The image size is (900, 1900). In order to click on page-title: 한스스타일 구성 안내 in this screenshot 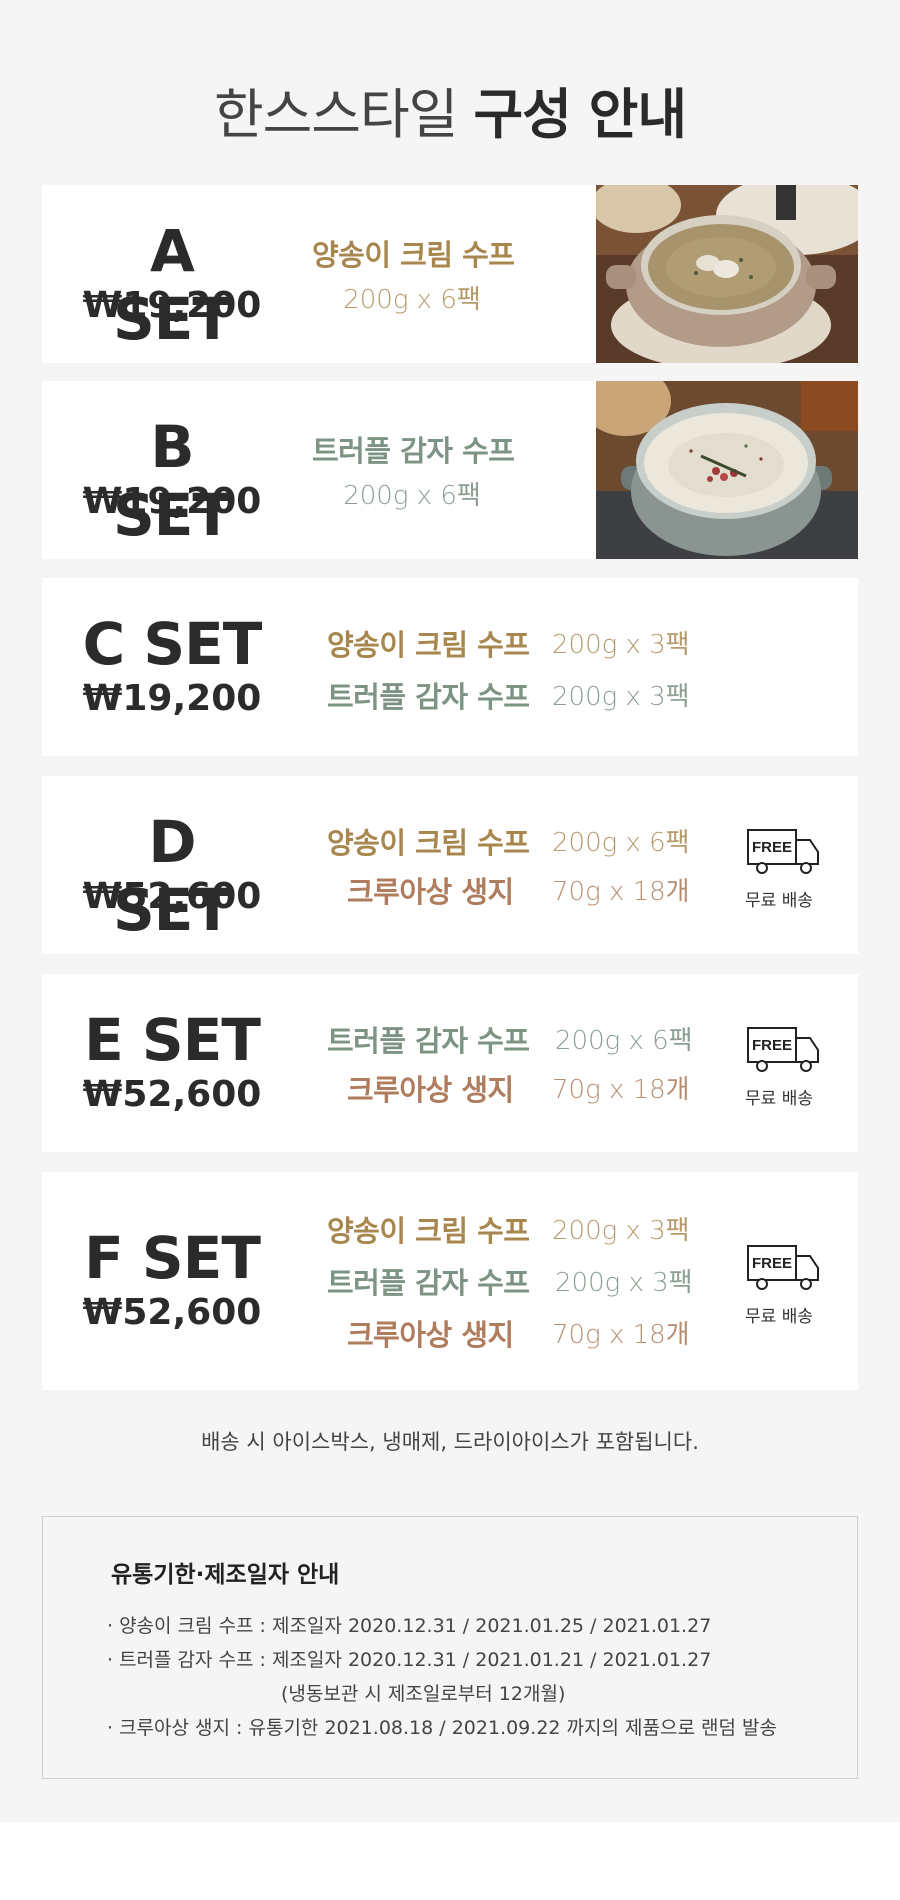, I will do `click(450, 109)`.